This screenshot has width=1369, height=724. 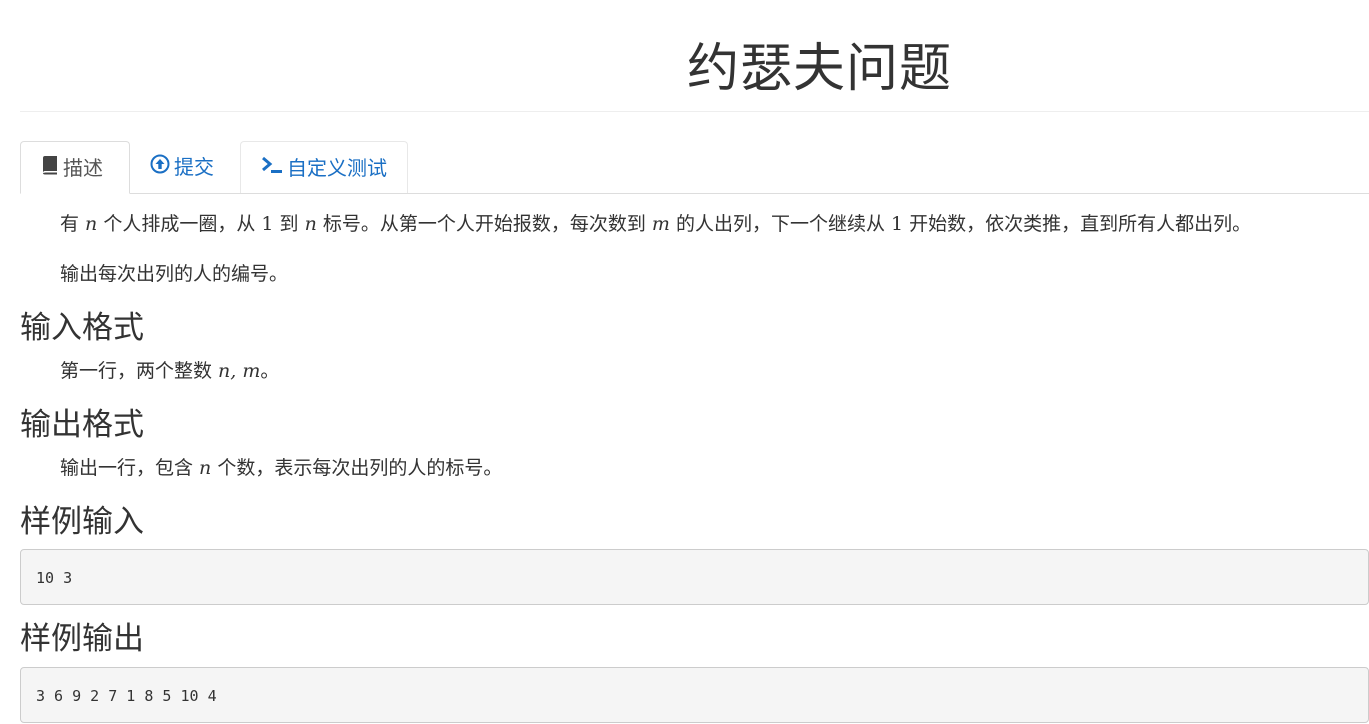 What do you see at coordinates (194, 167) in the screenshot?
I see `tab-submit-label: 提交` at bounding box center [194, 167].